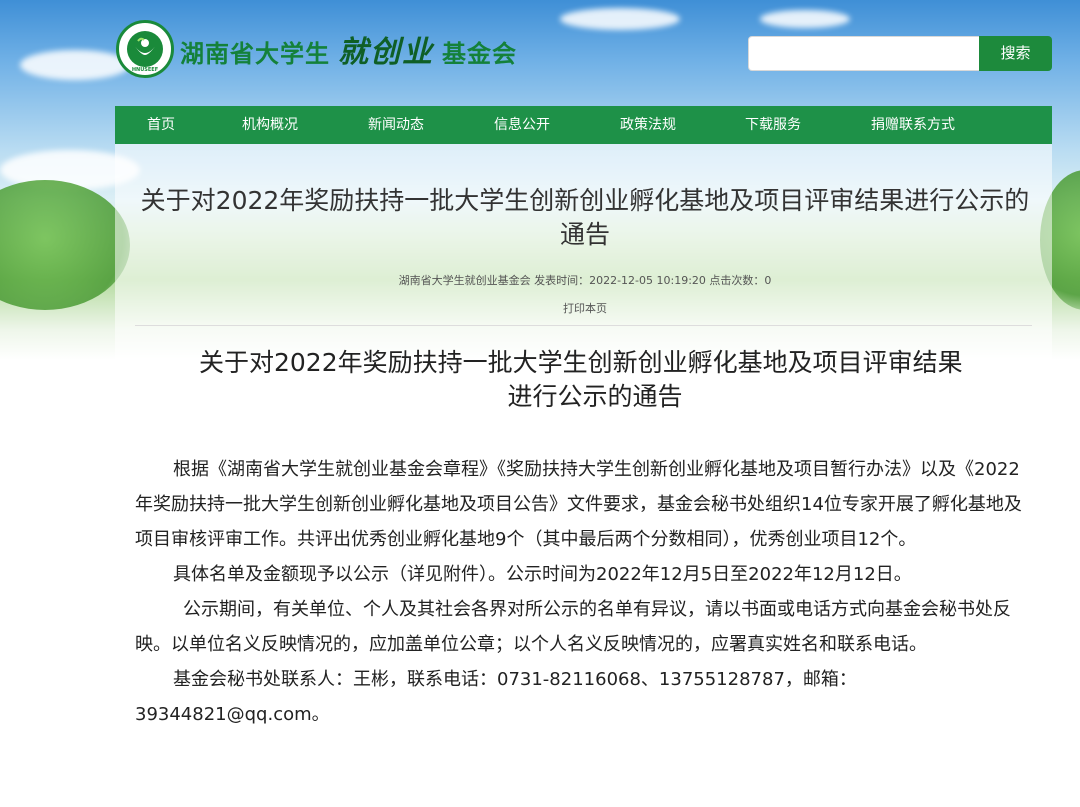 The image size is (1080, 807). I want to click on inner-title-line2: 进行公示的通告, so click(595, 396).